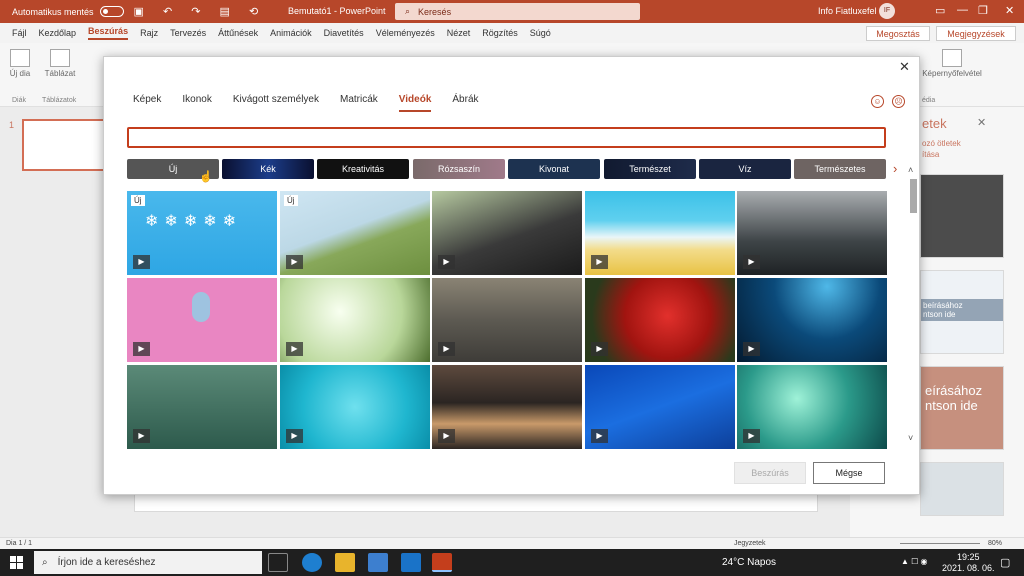 The image size is (1024, 576). What do you see at coordinates (770, 473) in the screenshot?
I see `insert-button: Beszúrás` at bounding box center [770, 473].